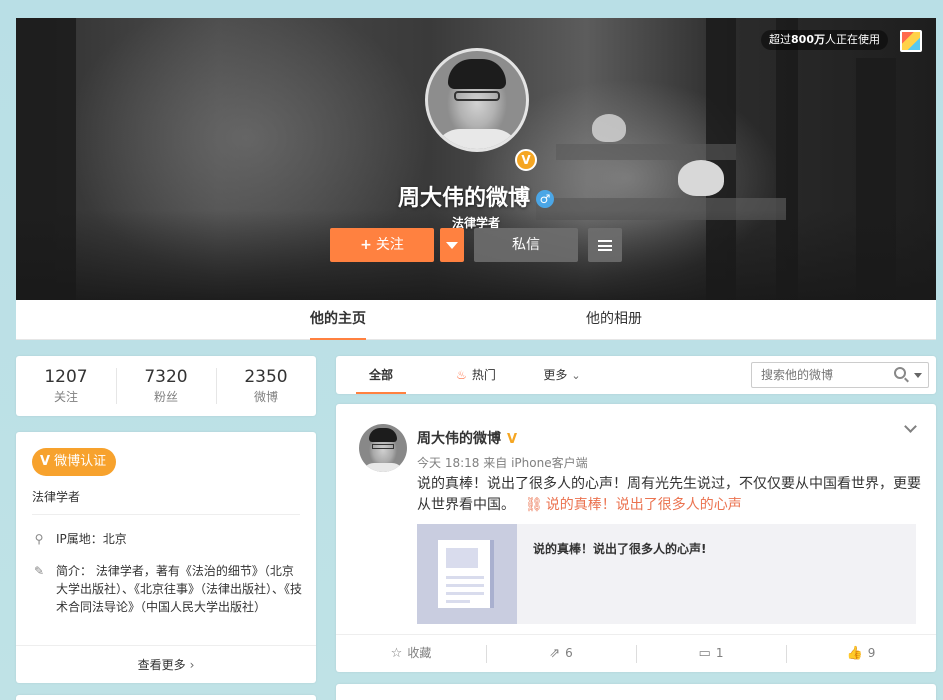  What do you see at coordinates (161, 665) in the screenshot?
I see `see-more-label: 查看更多` at bounding box center [161, 665].